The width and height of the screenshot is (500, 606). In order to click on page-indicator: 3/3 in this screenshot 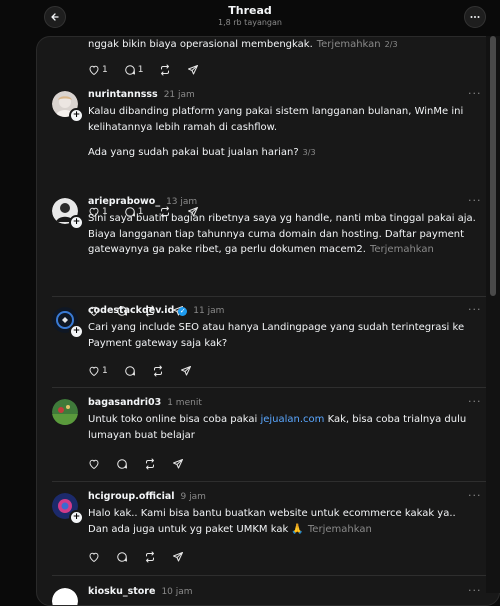, I will do `click(309, 152)`.